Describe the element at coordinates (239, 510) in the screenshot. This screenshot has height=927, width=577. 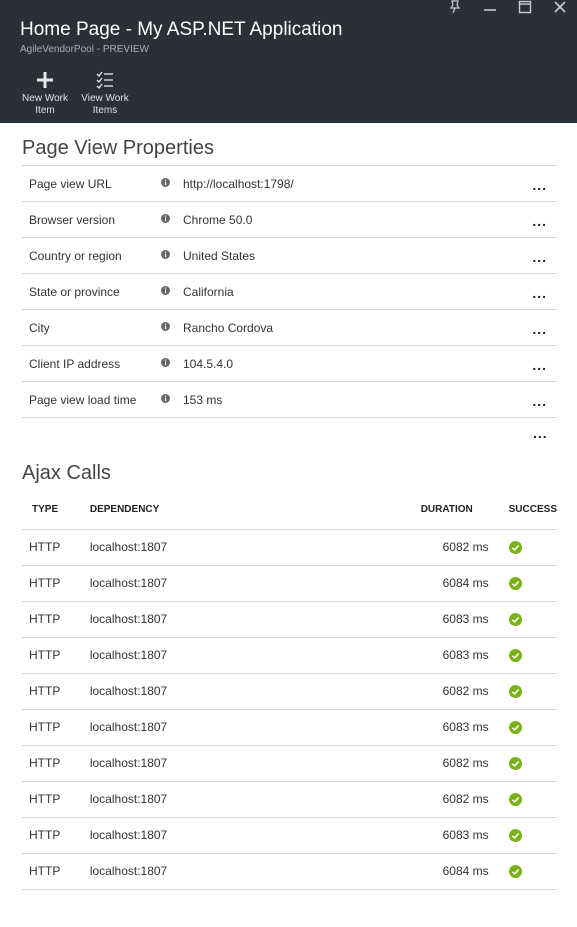
I see `column-header-dependency: DEPENDENCY` at that location.